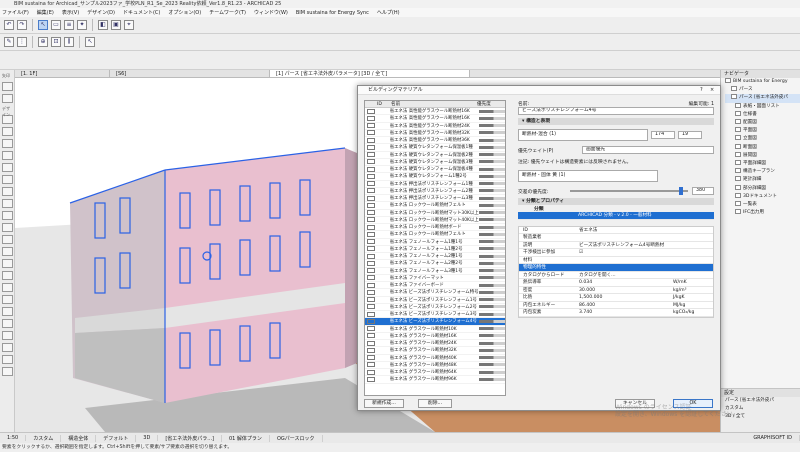  Describe the element at coordinates (435, 264) in the screenshot. I see `material-row: 省エネ法 フェノールフォーム2種2号` at that location.